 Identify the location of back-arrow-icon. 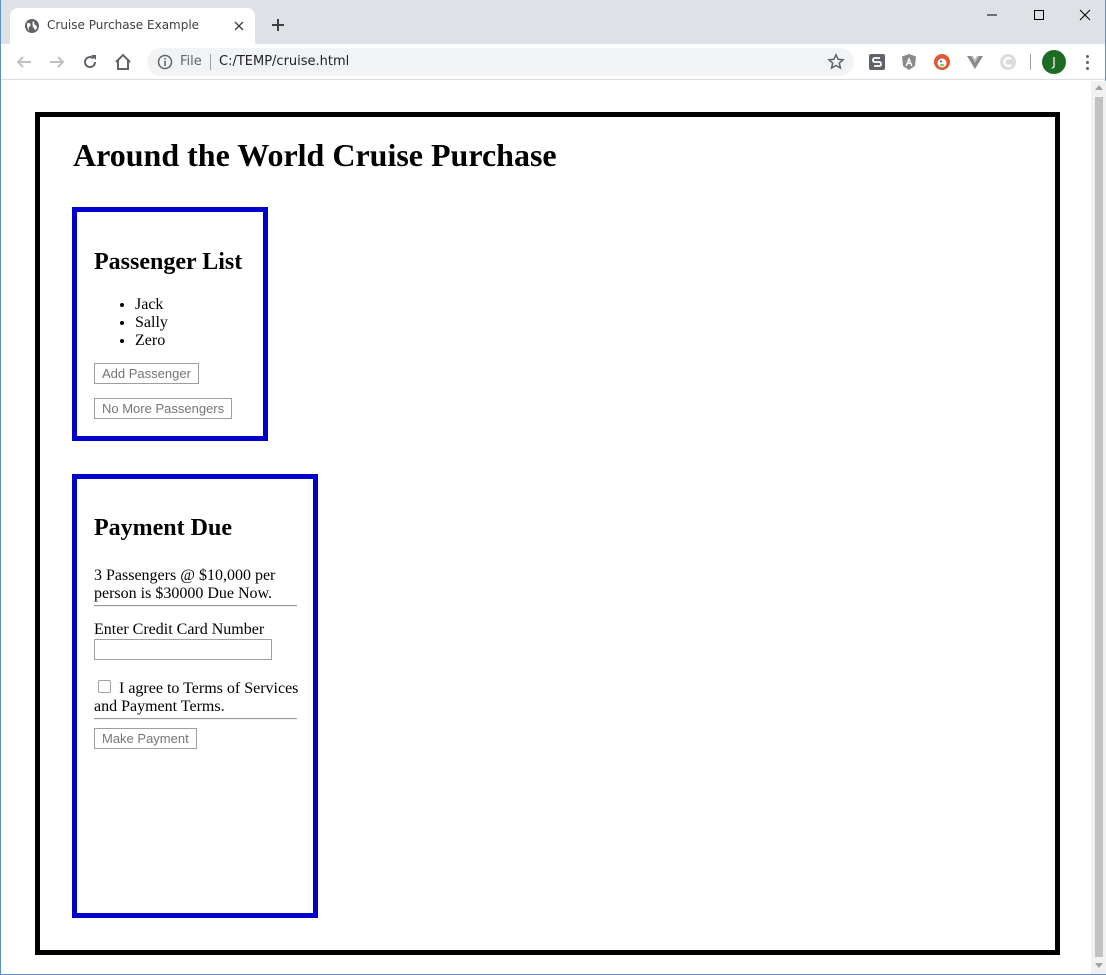
(24, 62).